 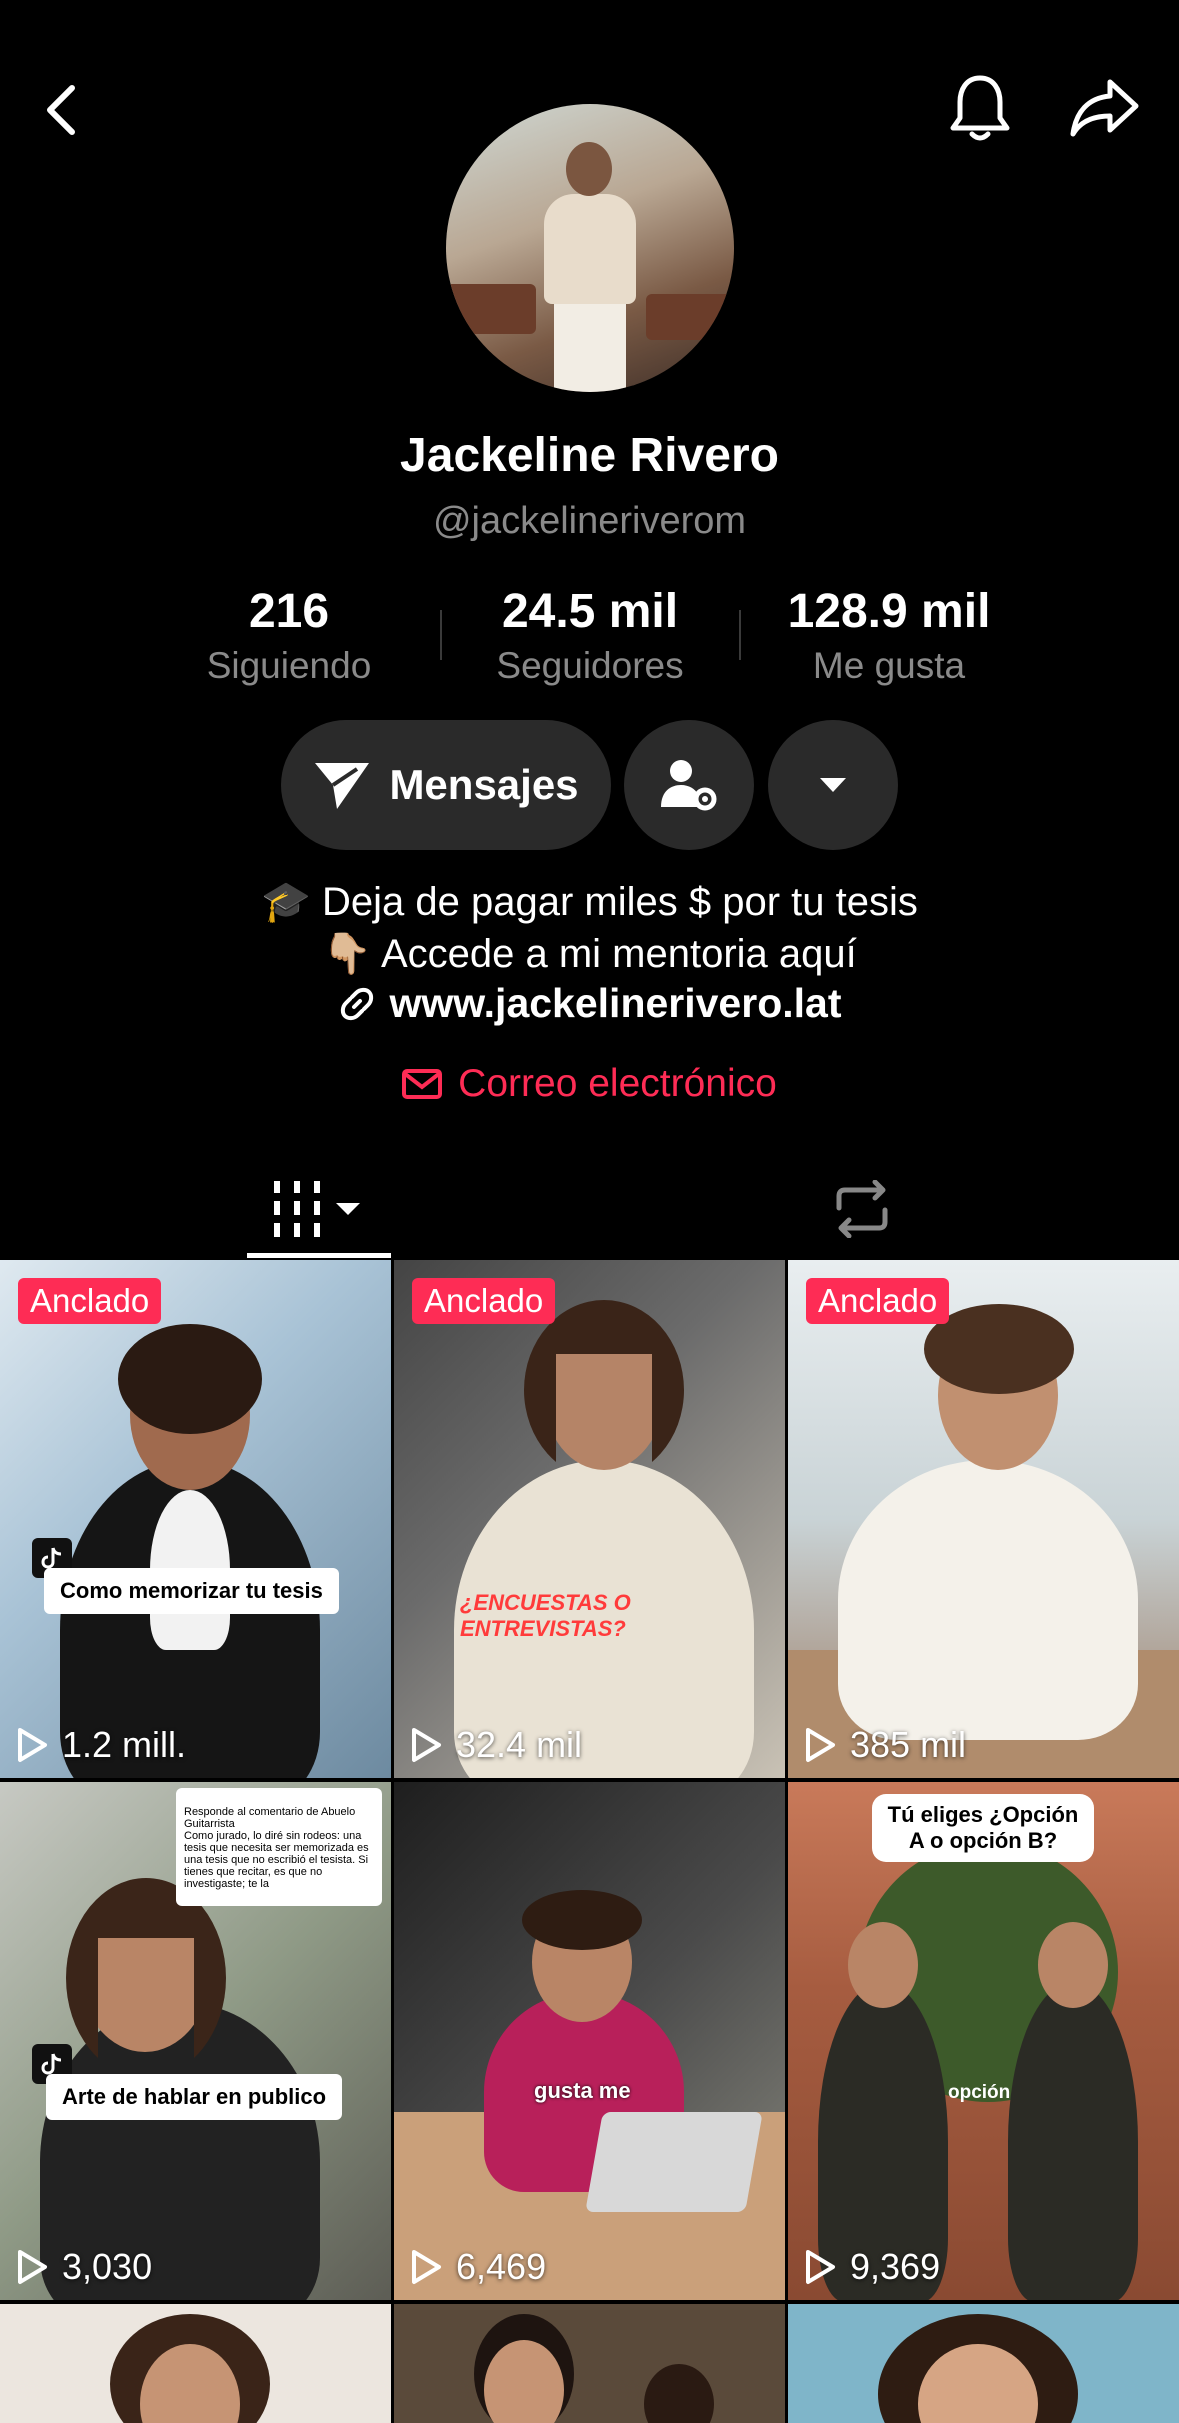 What do you see at coordinates (617, 1083) in the screenshot?
I see `email-label: Correo electrónico` at bounding box center [617, 1083].